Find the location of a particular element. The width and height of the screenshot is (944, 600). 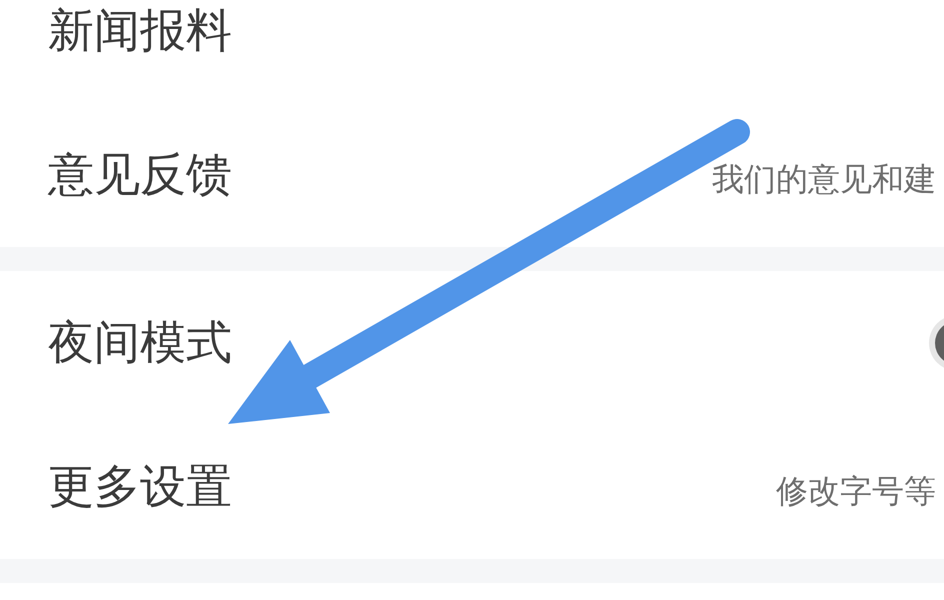

setting-label: 更多设置 is located at coordinates (140, 487).